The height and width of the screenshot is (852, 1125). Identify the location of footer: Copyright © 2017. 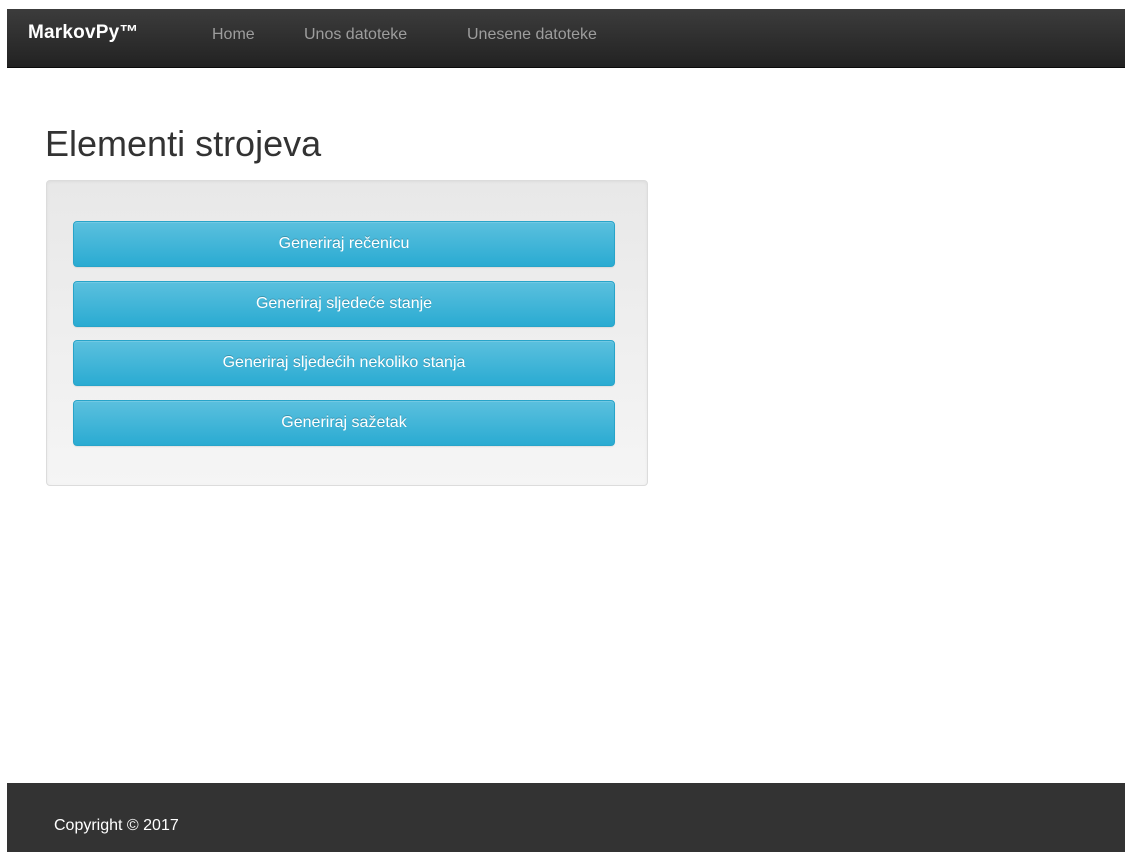
(566, 817).